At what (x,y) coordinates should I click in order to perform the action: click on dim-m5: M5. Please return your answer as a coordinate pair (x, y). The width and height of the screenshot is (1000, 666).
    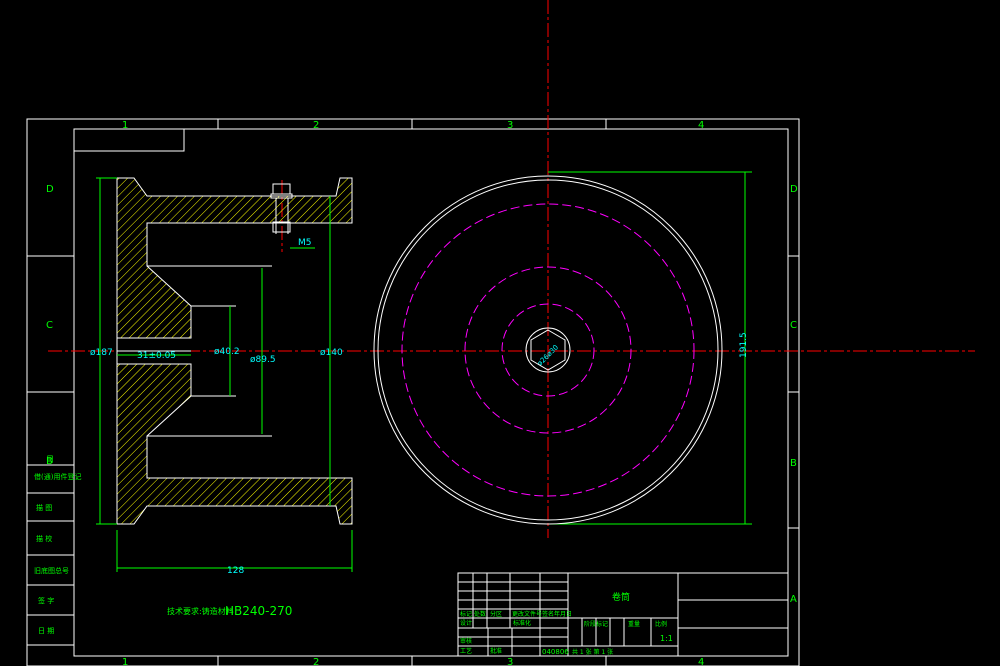
    Looking at the image, I should click on (305, 243).